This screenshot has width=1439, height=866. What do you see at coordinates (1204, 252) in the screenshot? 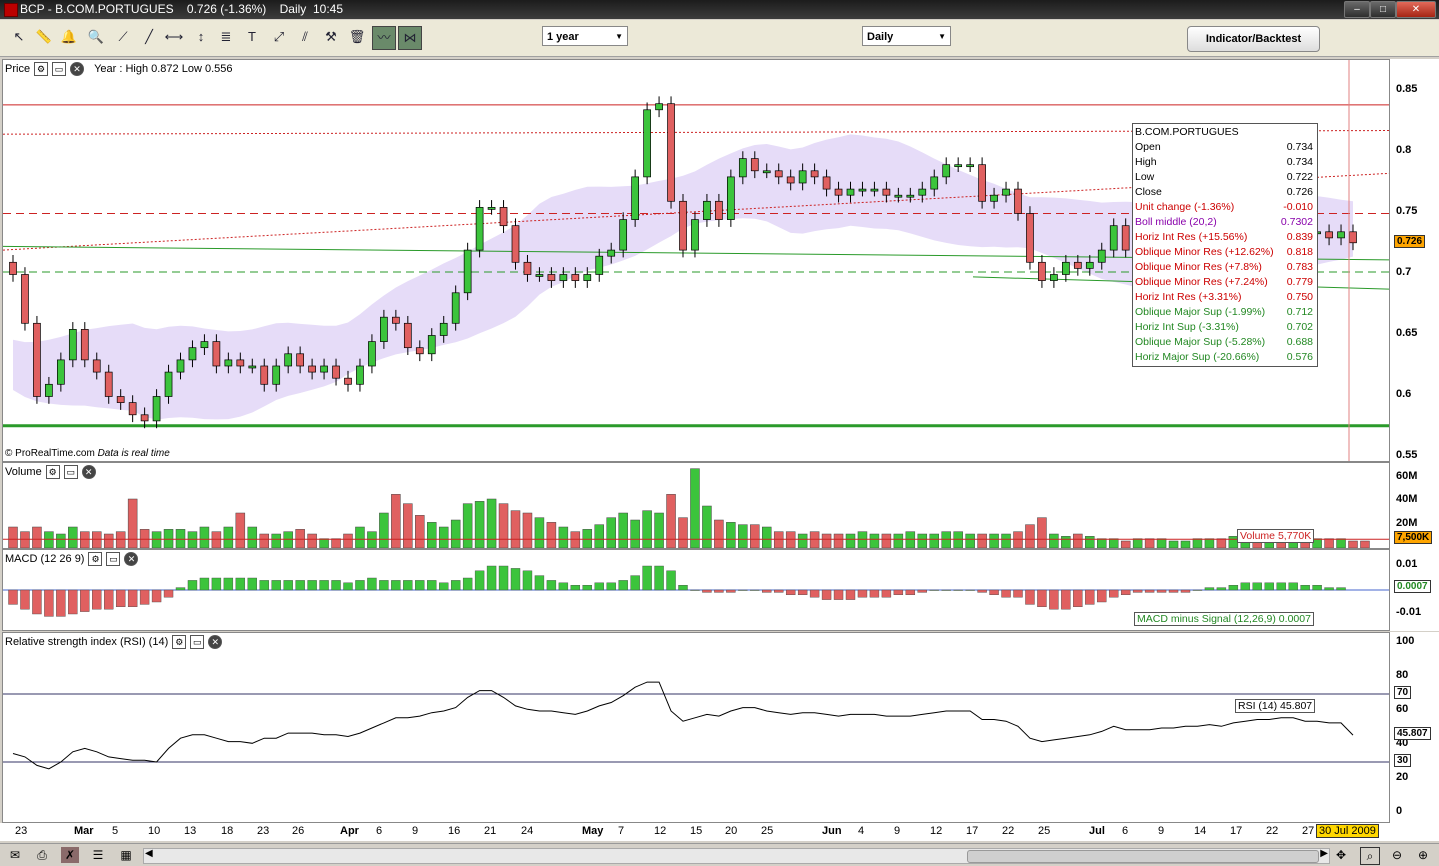
I see `info-label: Oblique Minor Res (+12.62%)` at bounding box center [1204, 252].